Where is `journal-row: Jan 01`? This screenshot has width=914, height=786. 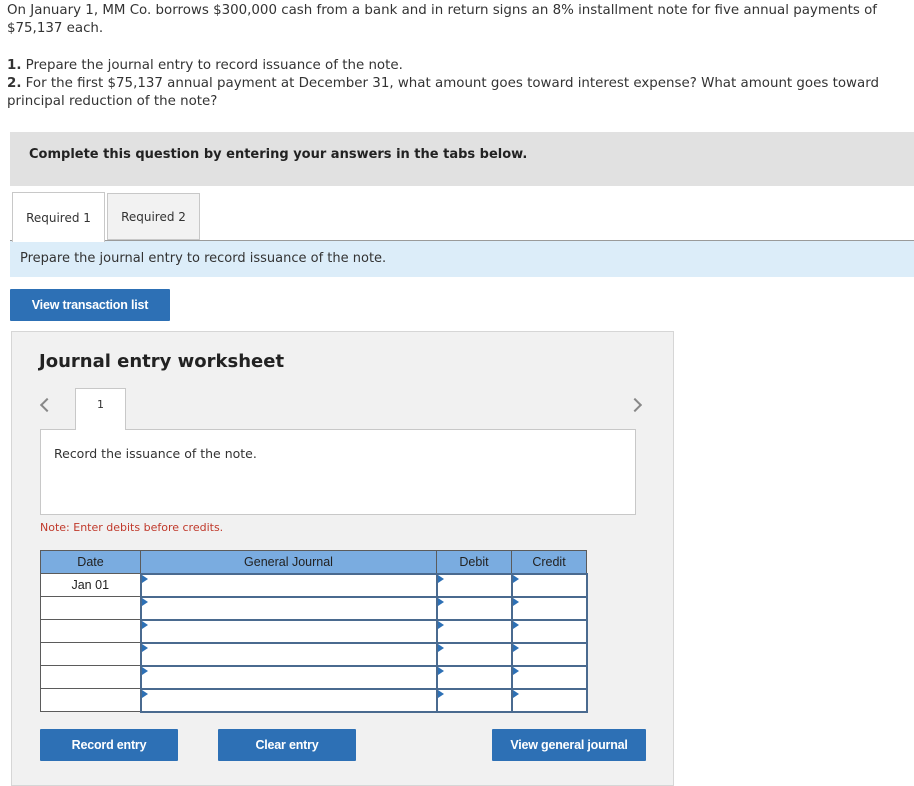 journal-row: Jan 01 is located at coordinates (314, 585).